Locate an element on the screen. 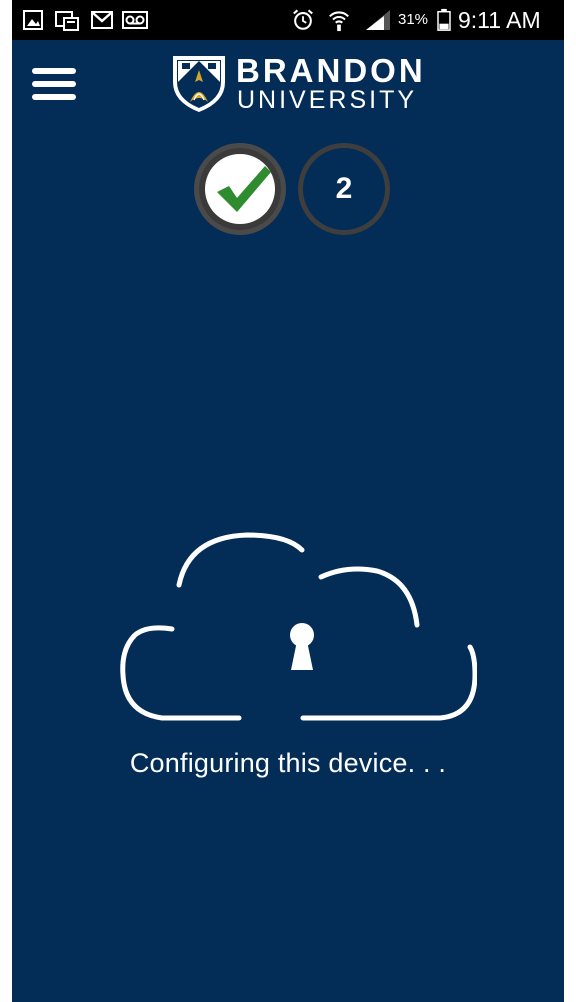  gmail-icon is located at coordinates (102, 20).